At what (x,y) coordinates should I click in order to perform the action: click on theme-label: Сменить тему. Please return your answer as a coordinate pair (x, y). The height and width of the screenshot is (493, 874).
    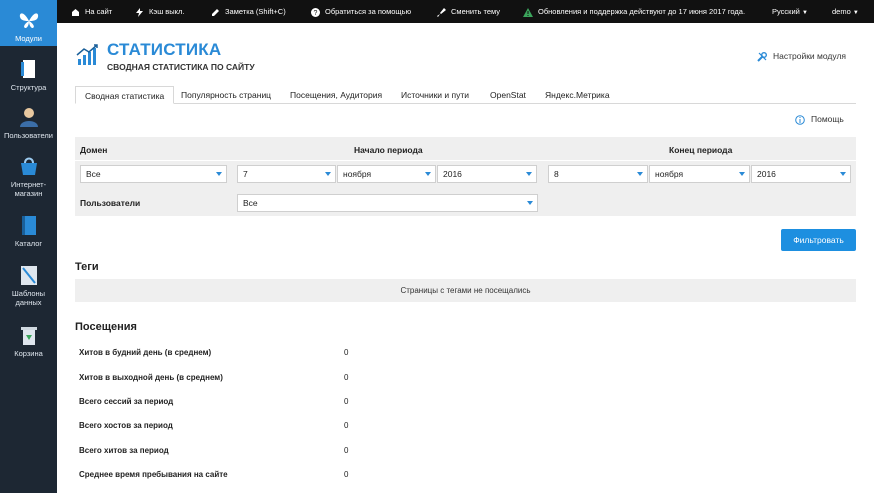
    Looking at the image, I should click on (476, 11).